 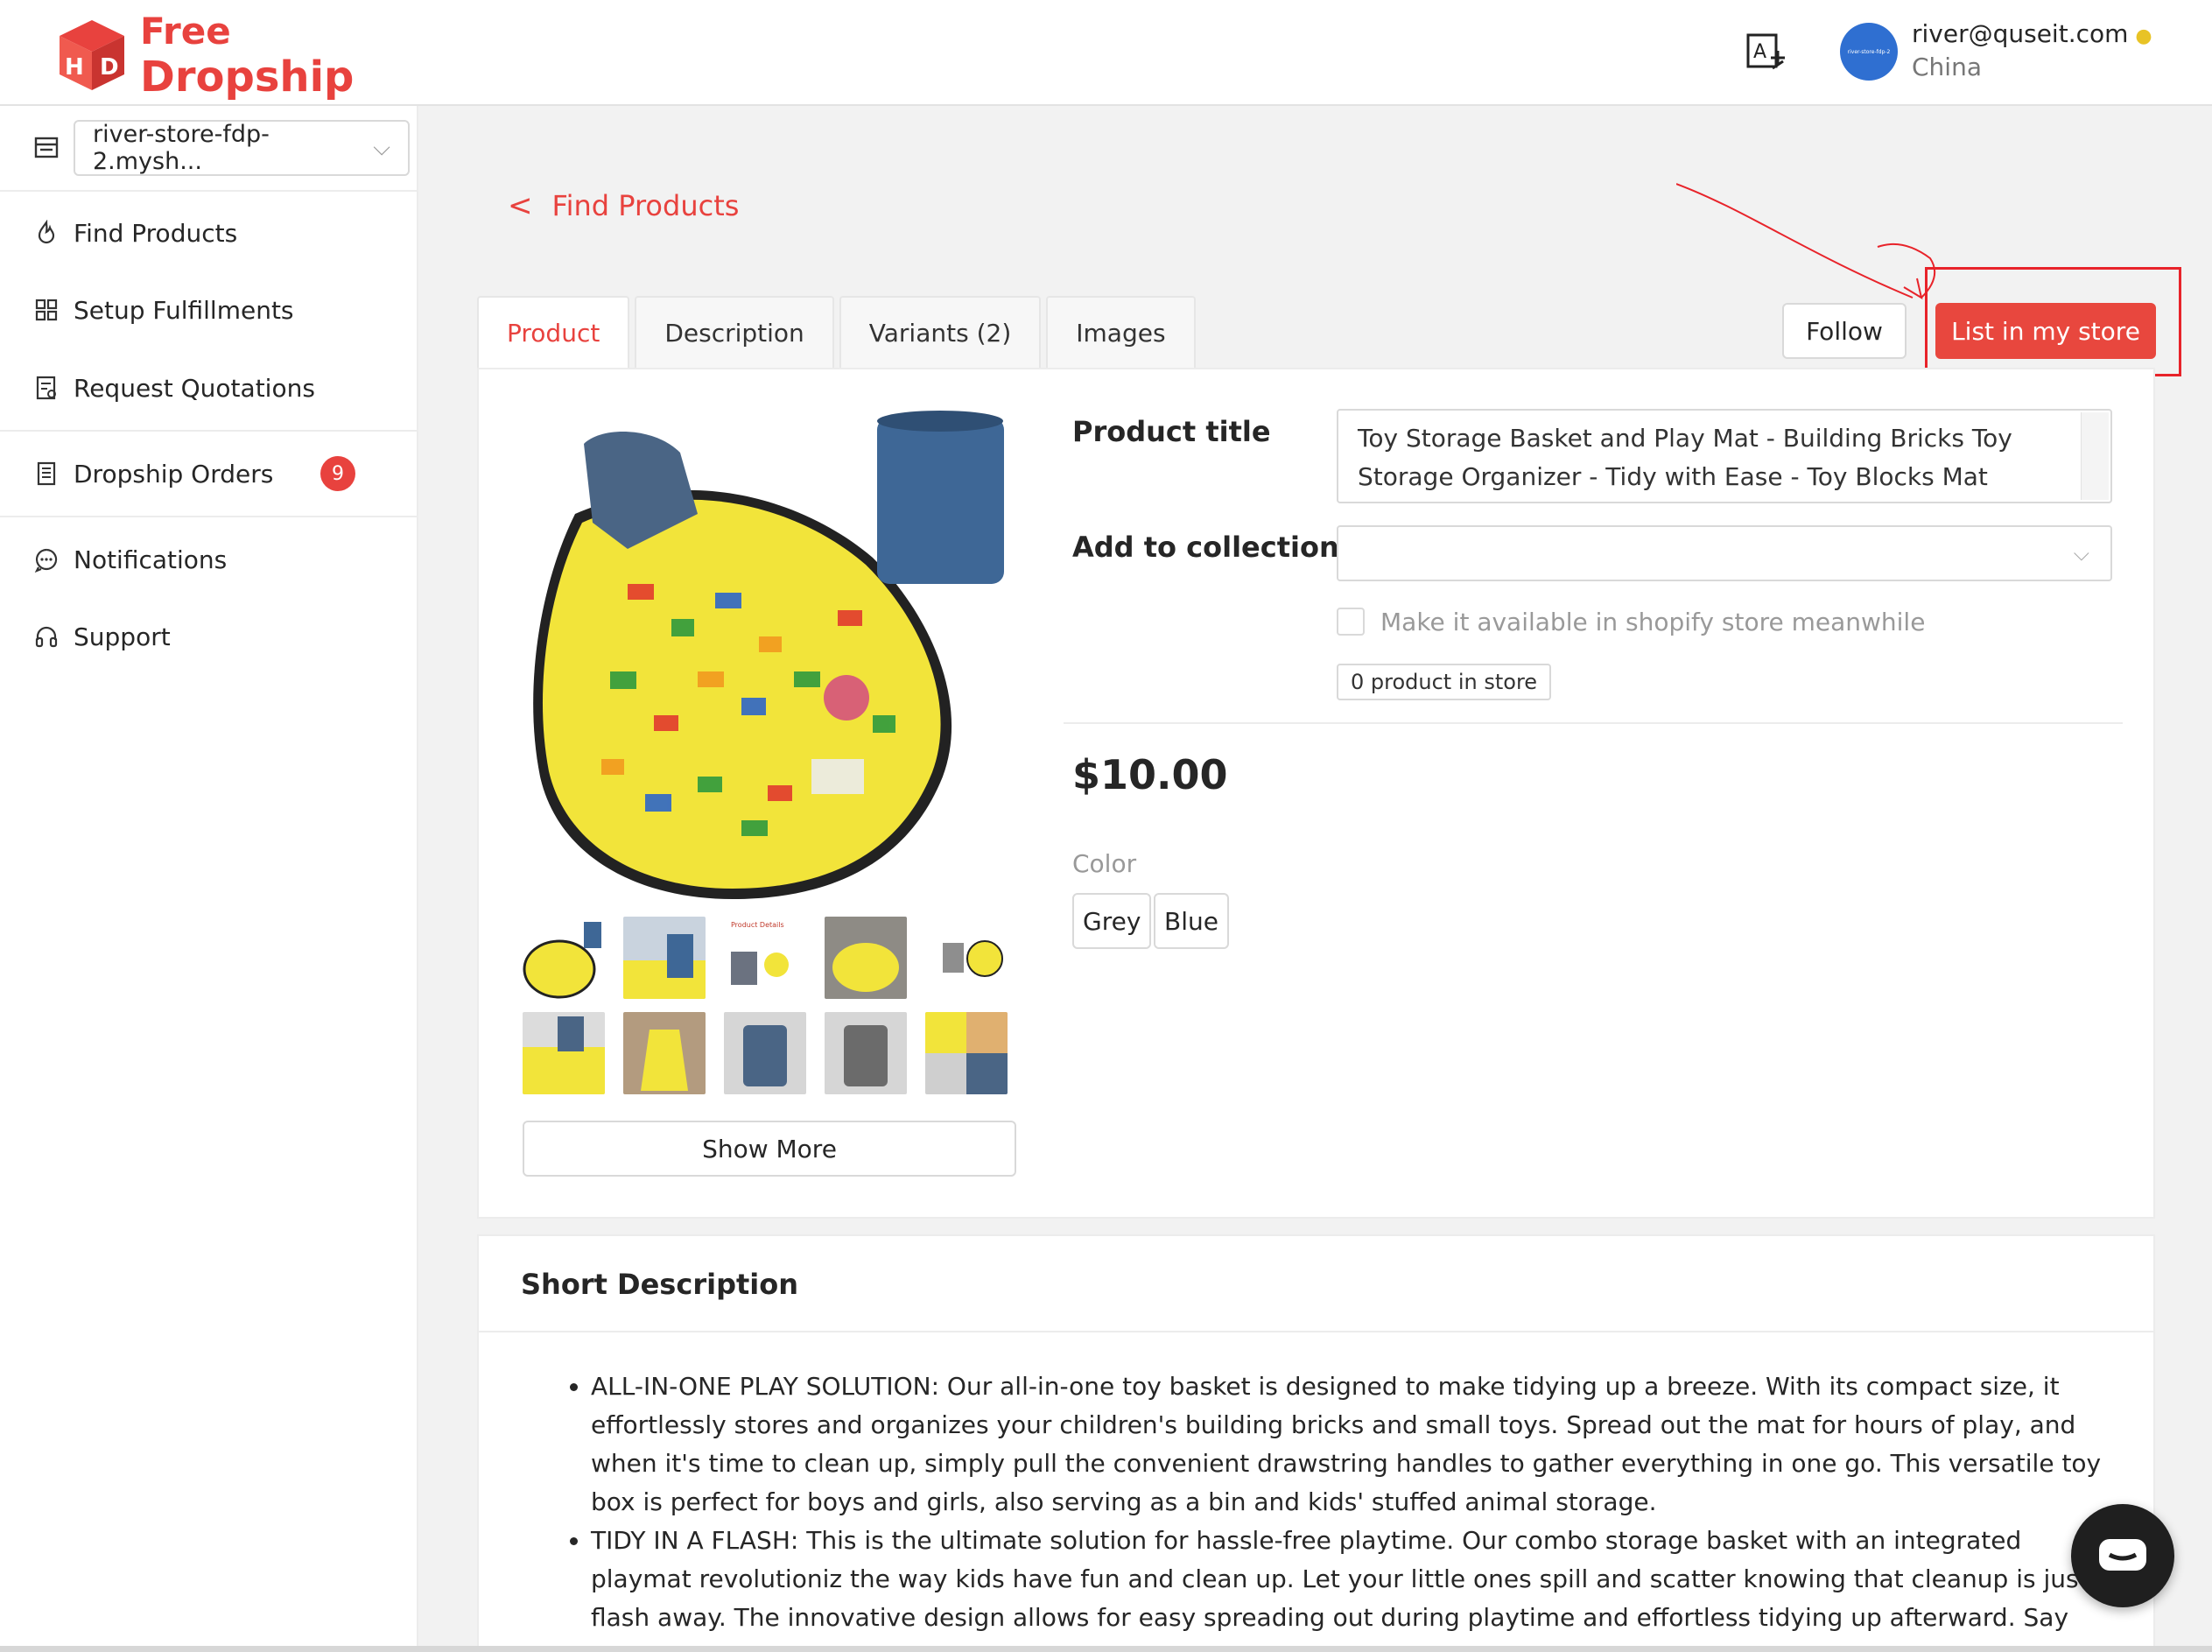 I want to click on product-price: $10.00, so click(x=1150, y=775).